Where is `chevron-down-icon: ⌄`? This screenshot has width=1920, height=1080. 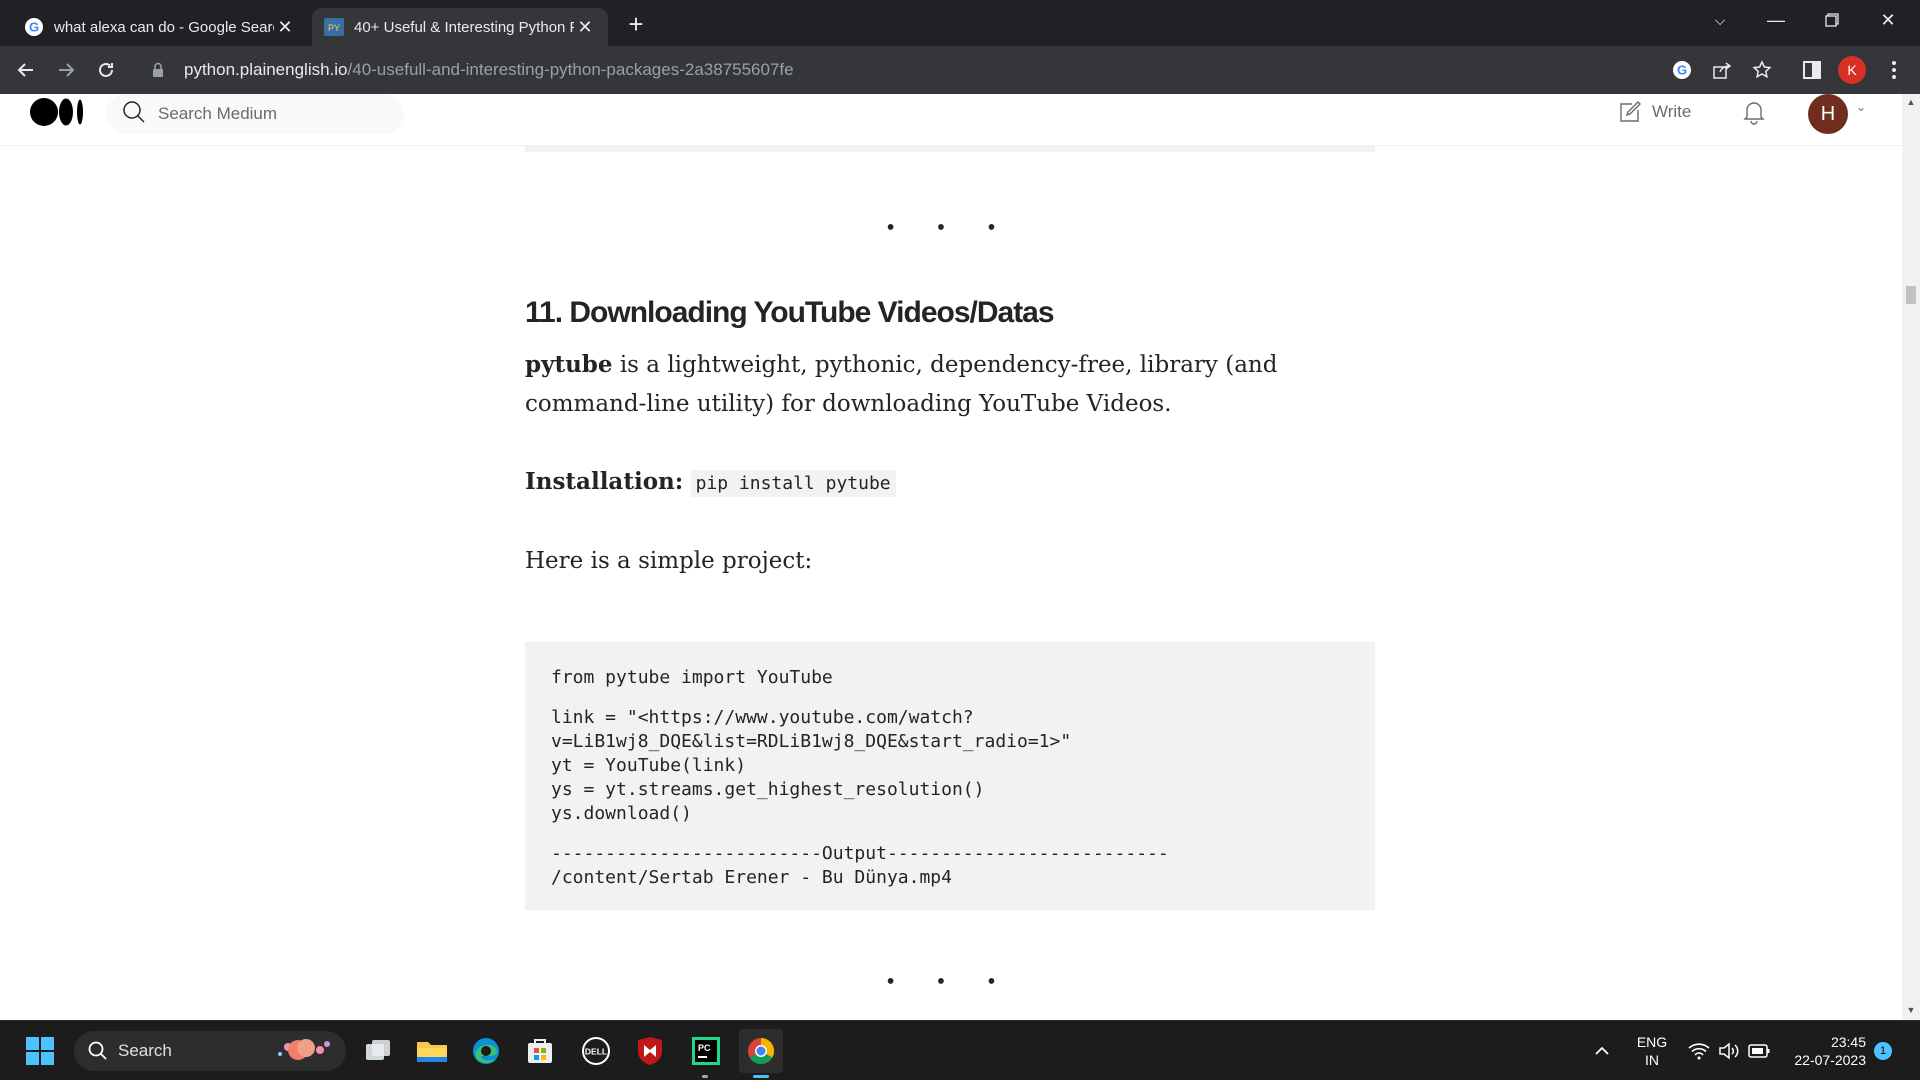 chevron-down-icon: ⌄ is located at coordinates (1861, 107).